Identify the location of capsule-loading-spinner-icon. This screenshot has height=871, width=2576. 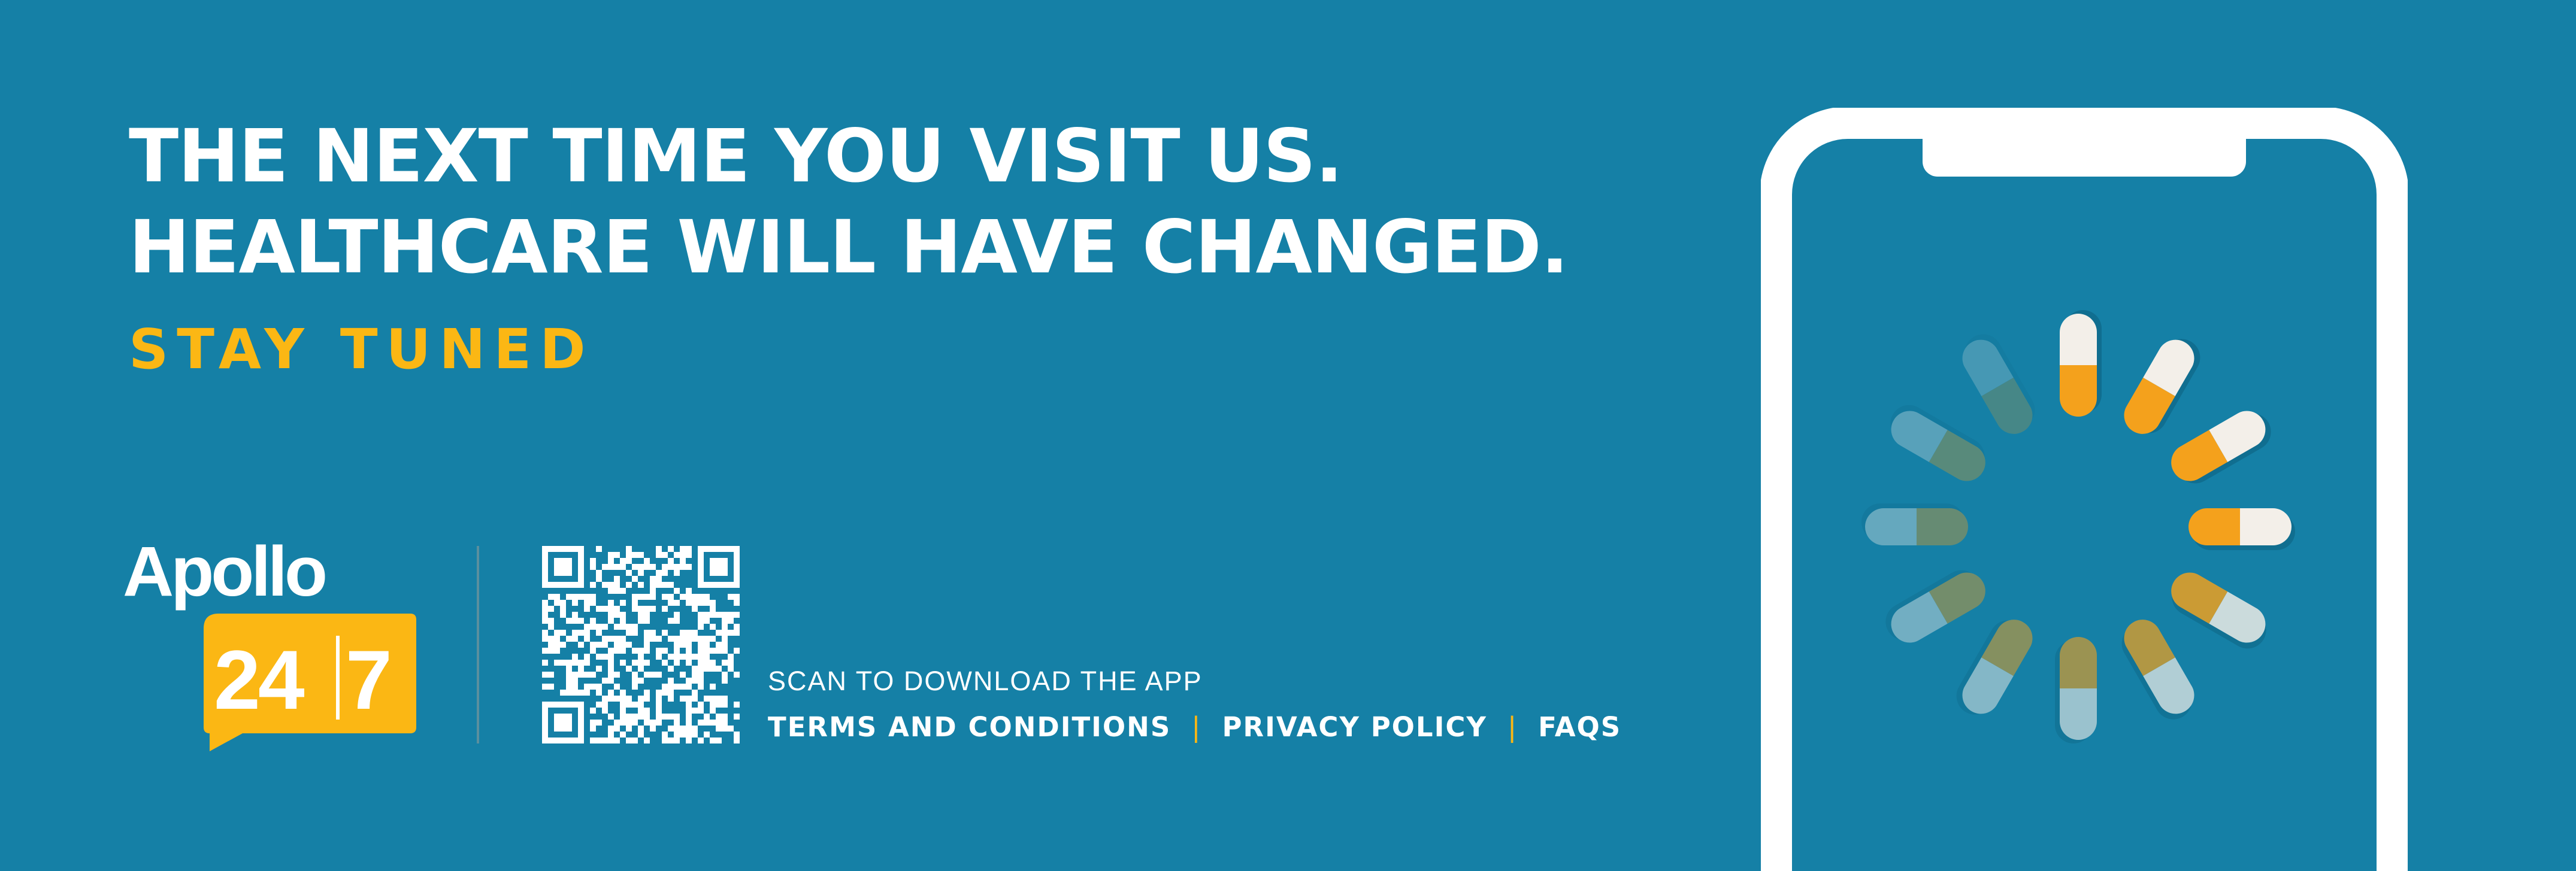
(2078, 526).